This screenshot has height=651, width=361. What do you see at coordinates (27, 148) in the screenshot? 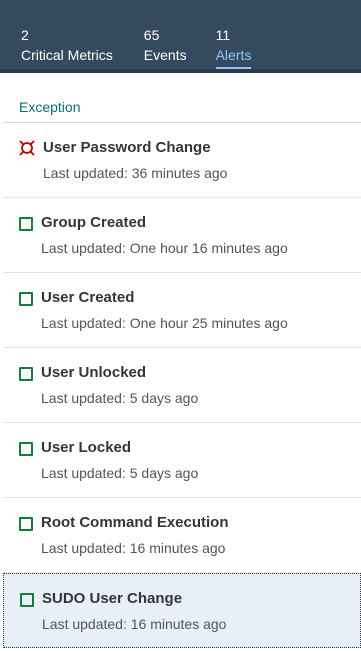
I see `critical-alert-icon` at bounding box center [27, 148].